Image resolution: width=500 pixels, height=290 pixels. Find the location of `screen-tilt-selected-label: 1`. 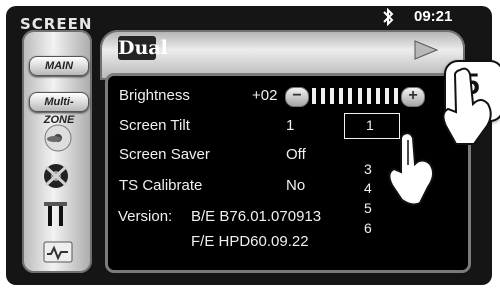

screen-tilt-selected-label: 1 is located at coordinates (370, 125).